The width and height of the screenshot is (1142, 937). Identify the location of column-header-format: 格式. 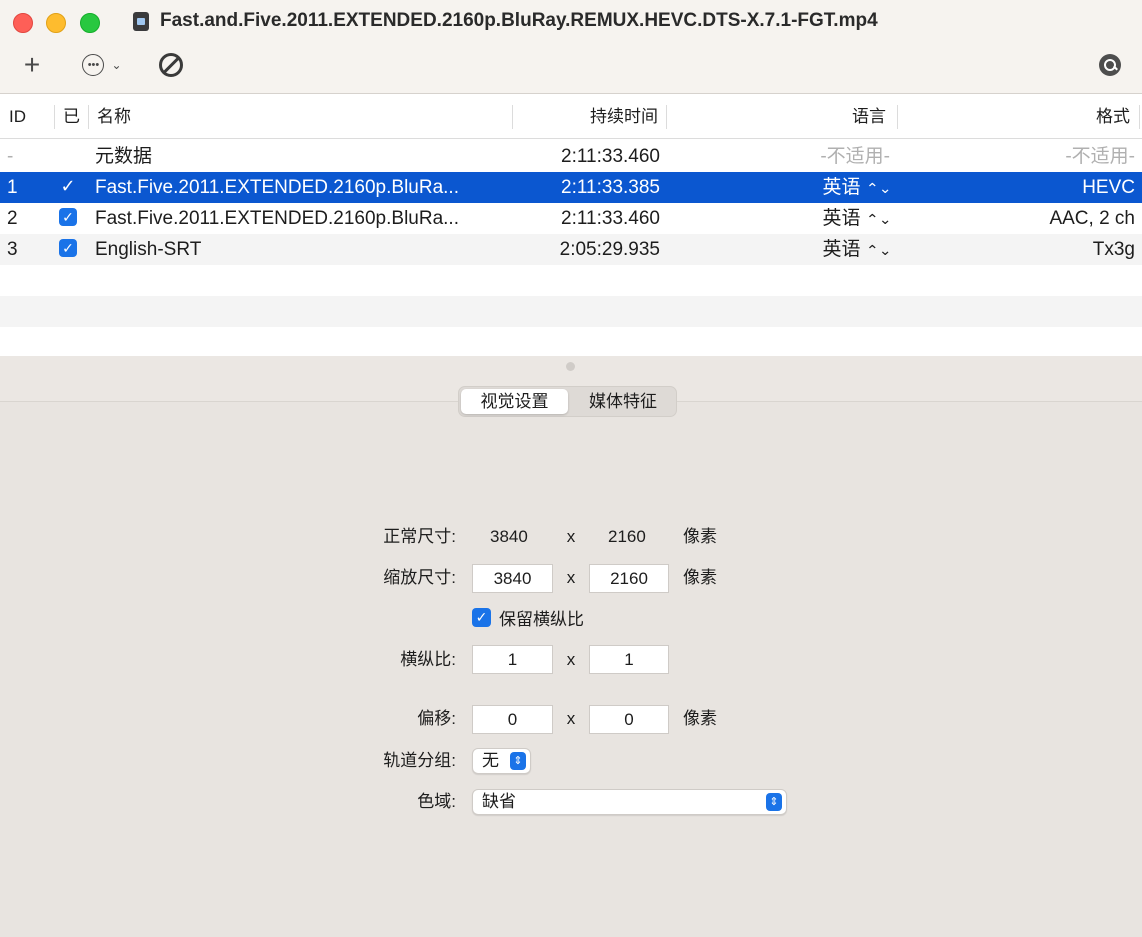
(1045, 116).